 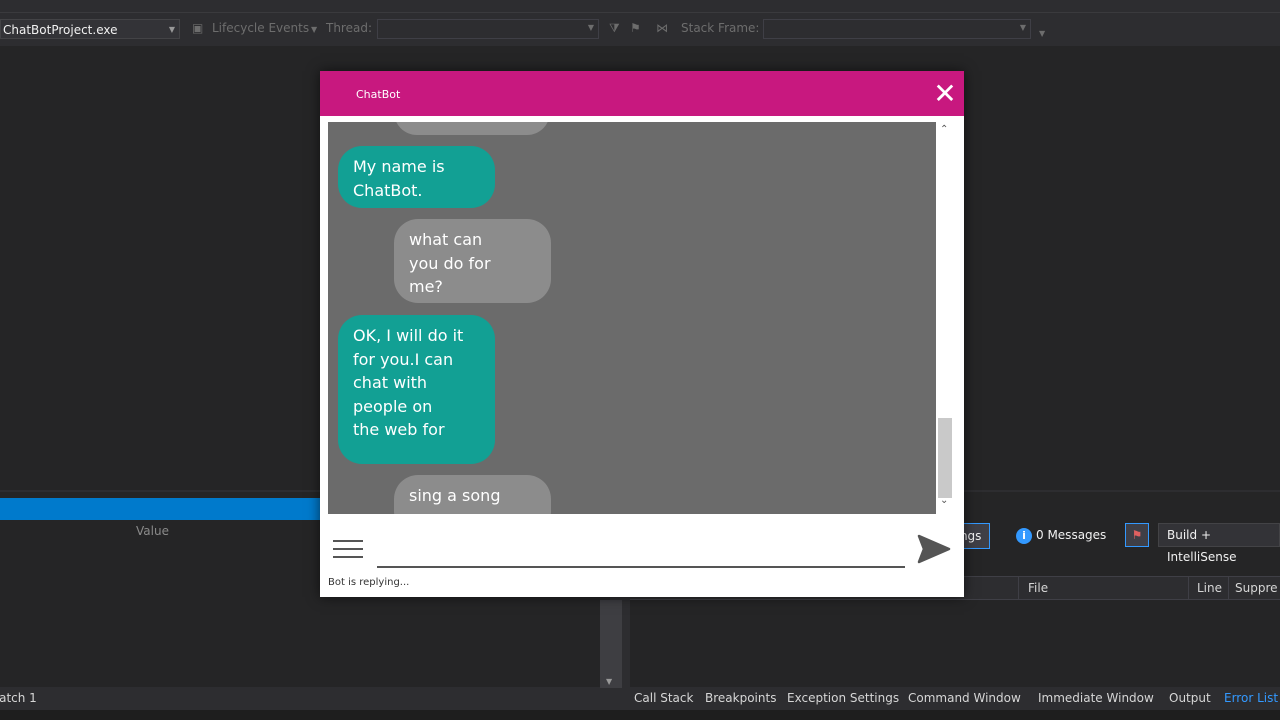 I want to click on message-line: the web for, so click(x=399, y=429).